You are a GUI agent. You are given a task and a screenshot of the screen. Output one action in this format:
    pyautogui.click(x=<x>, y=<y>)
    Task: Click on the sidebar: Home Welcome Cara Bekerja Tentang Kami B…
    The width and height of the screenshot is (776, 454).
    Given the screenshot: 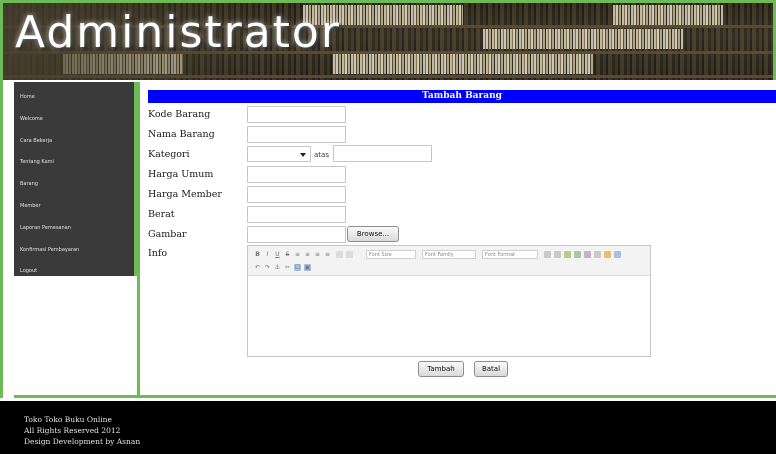 What is the action you would take?
    pyautogui.click(x=75, y=179)
    